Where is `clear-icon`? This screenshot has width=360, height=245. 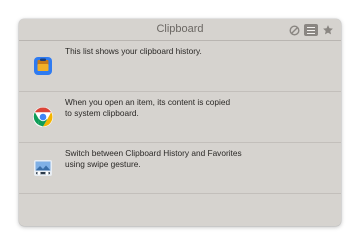
clear-icon is located at coordinates (294, 30).